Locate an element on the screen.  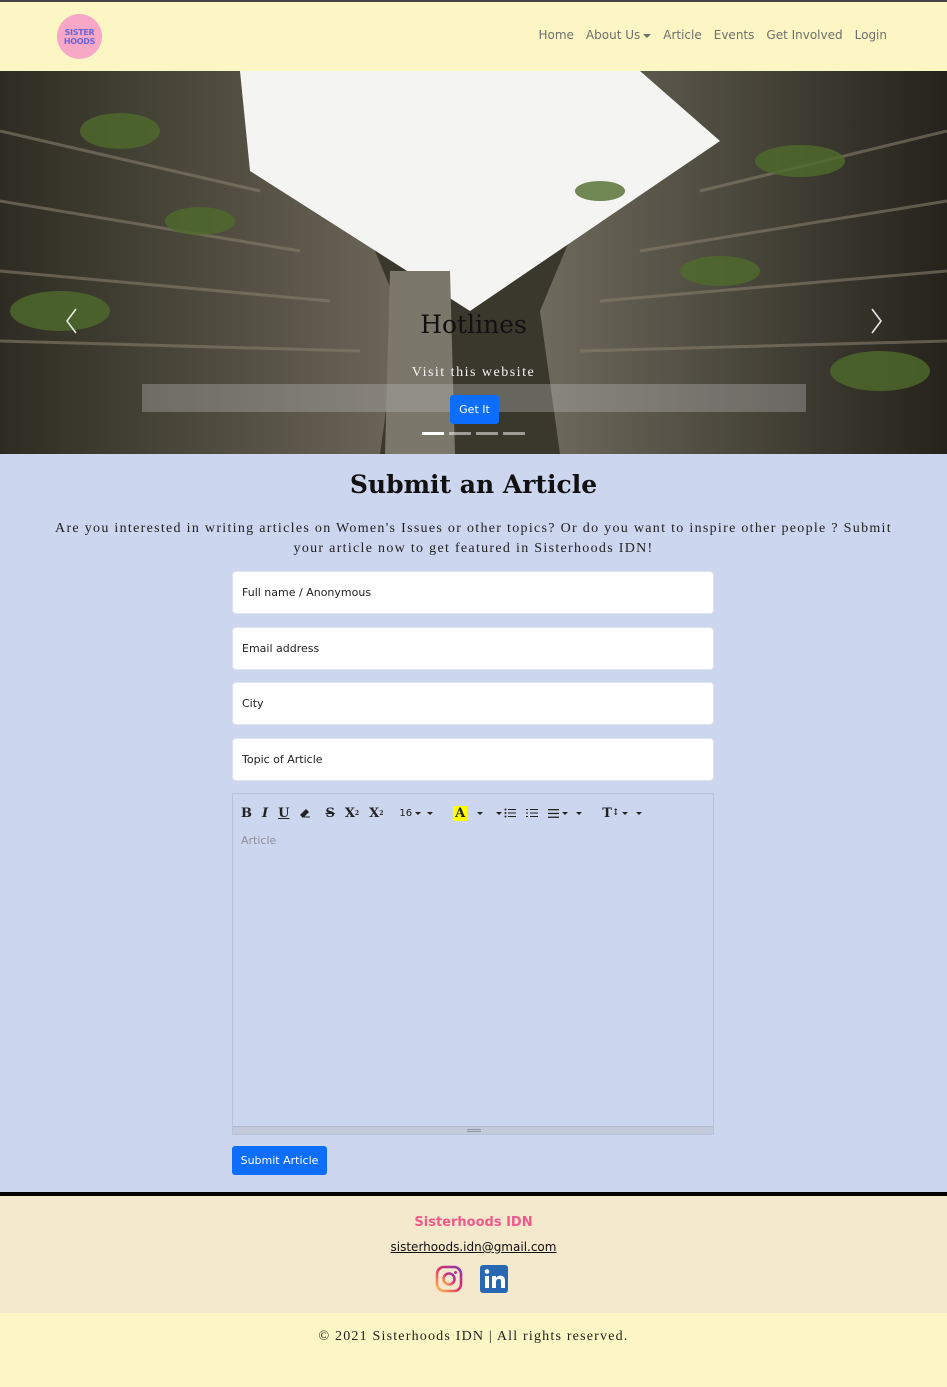
footer-email-link: sisterhoods.idn@gmail.com is located at coordinates (473, 1247).